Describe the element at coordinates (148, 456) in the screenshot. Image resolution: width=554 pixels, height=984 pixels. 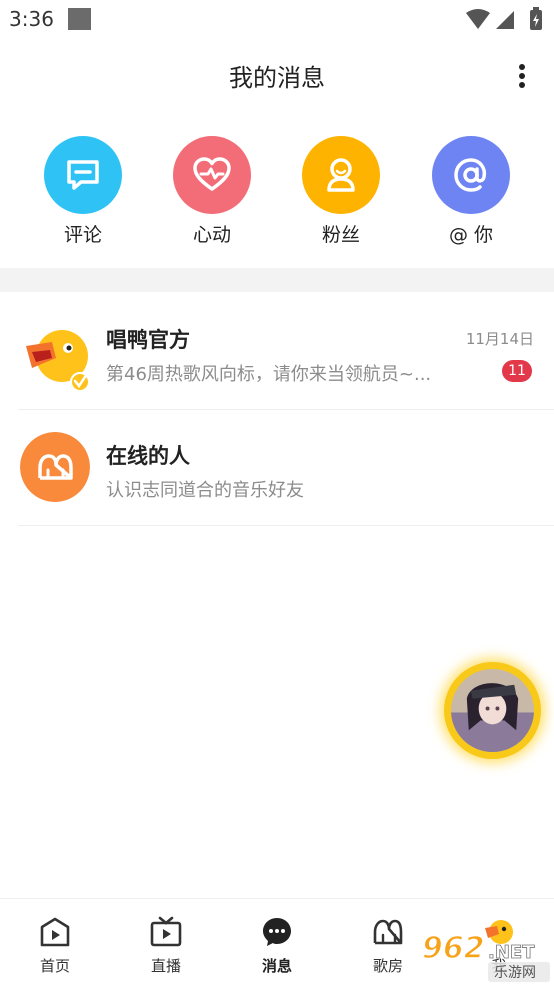
I see `message-title: 在线的人` at that location.